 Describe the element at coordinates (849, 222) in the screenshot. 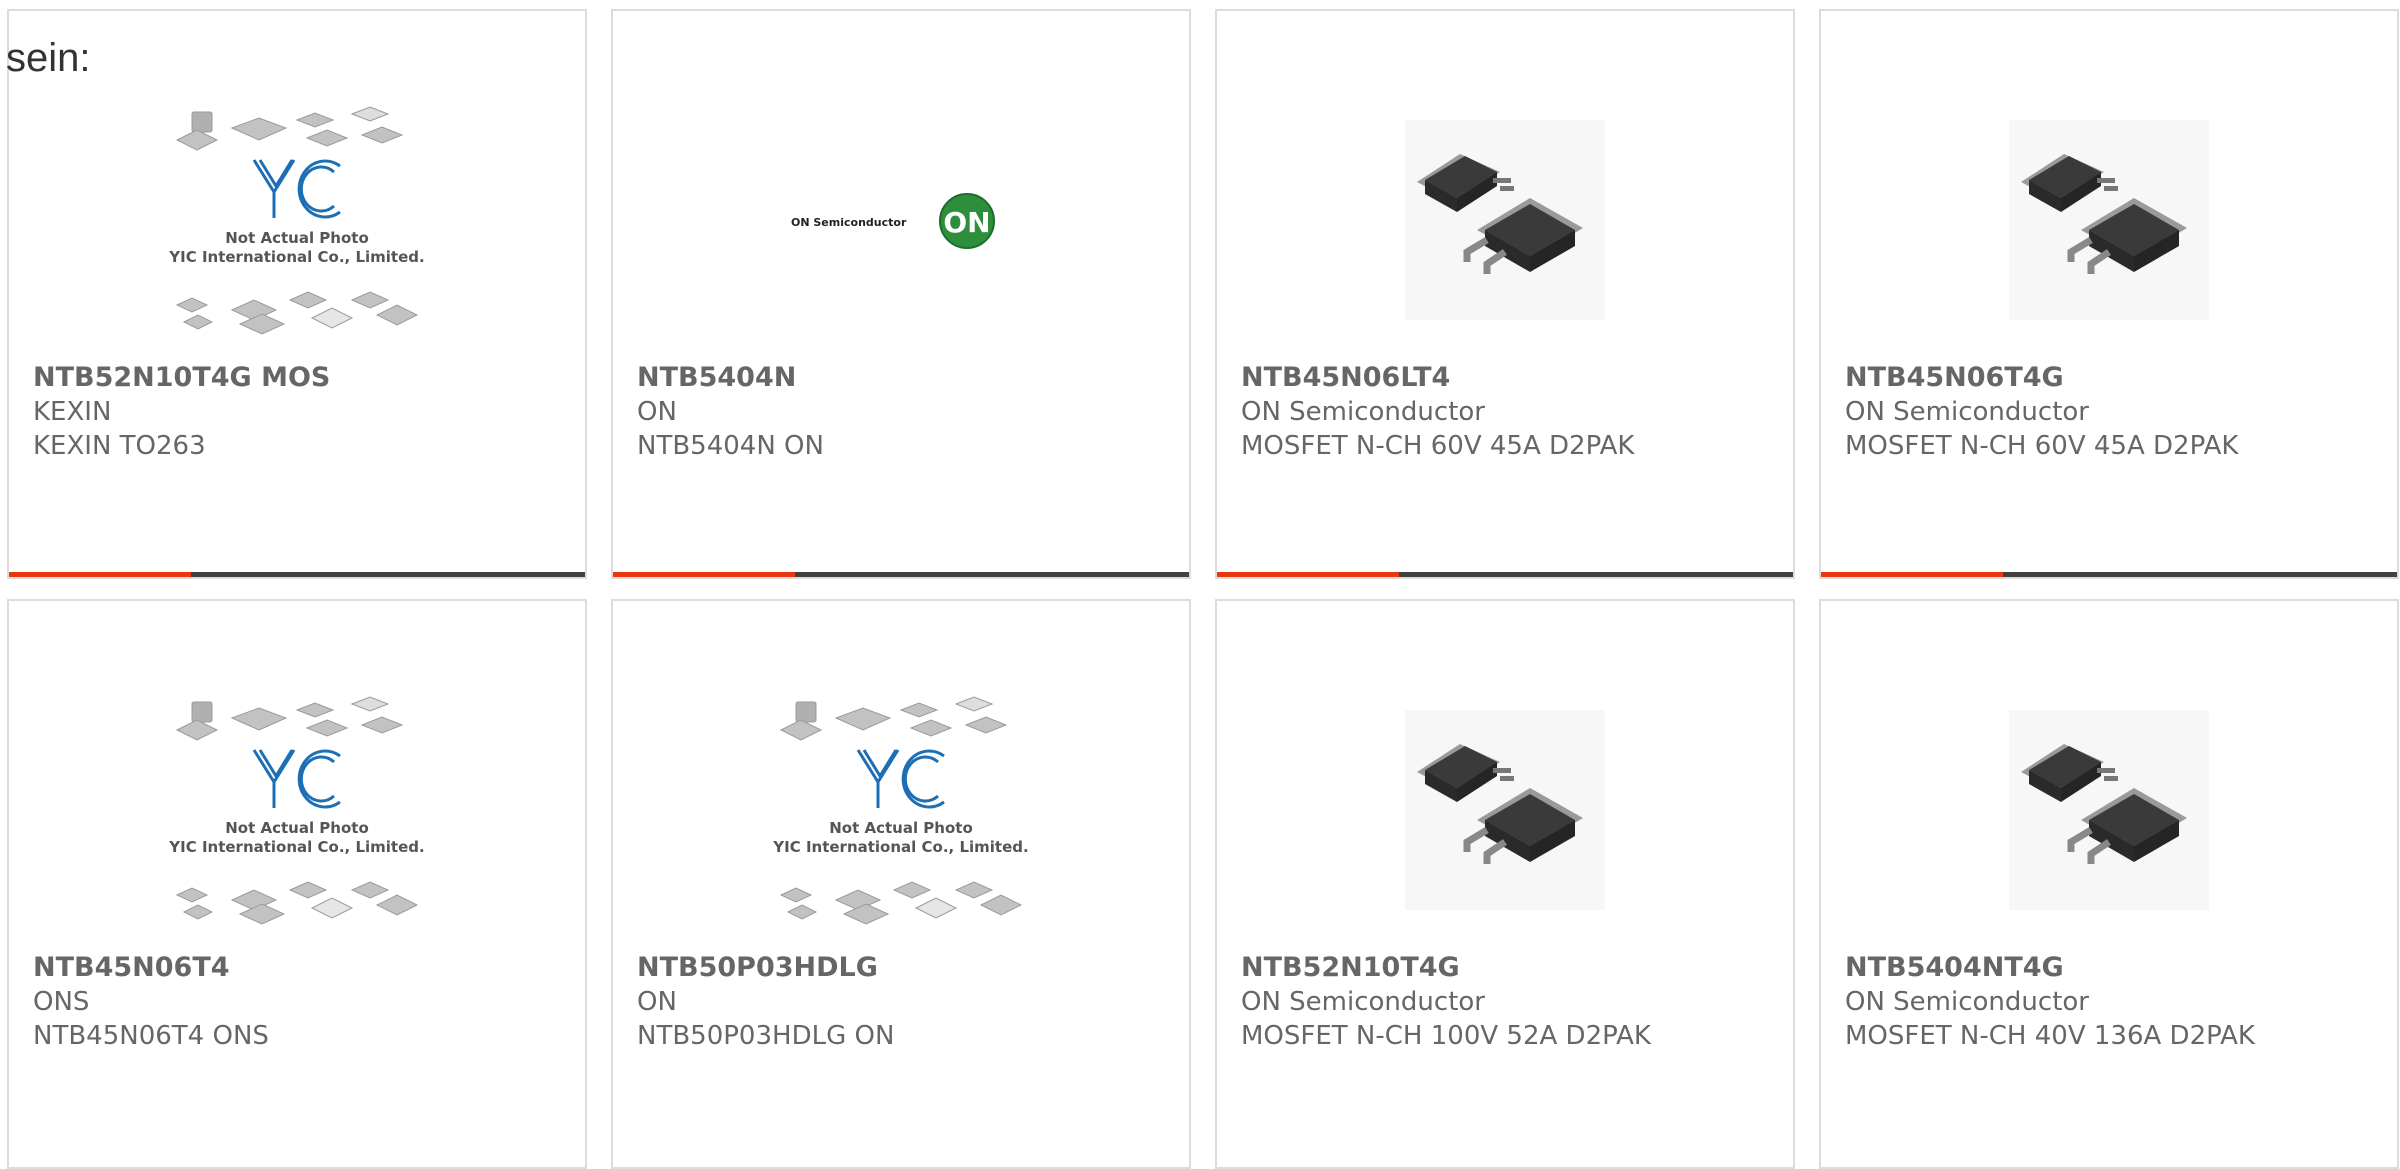

I see `on-logo-text: ON Semiconductor` at that location.